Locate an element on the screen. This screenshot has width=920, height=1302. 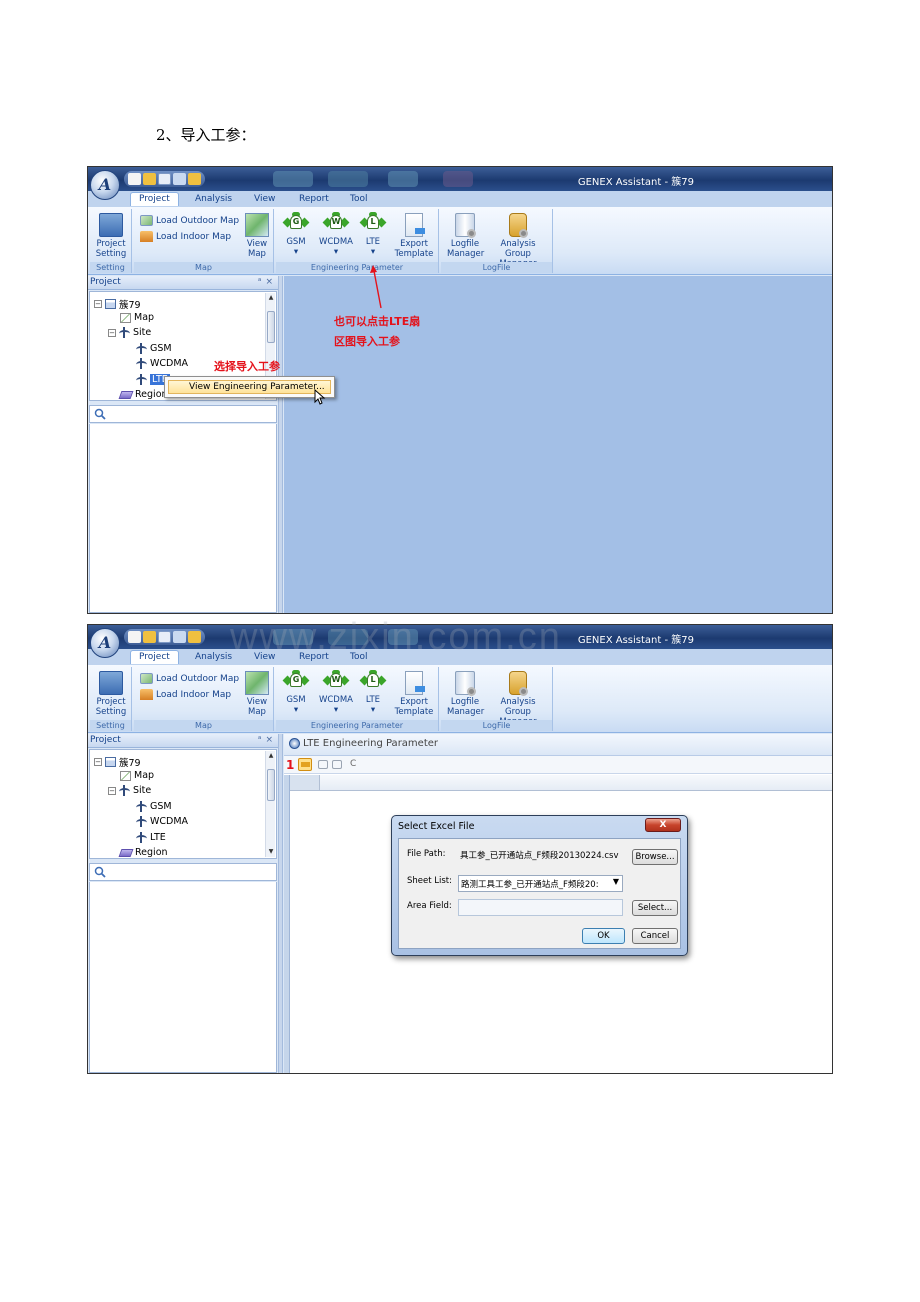
grid-row-header is located at coordinates (287, 924).